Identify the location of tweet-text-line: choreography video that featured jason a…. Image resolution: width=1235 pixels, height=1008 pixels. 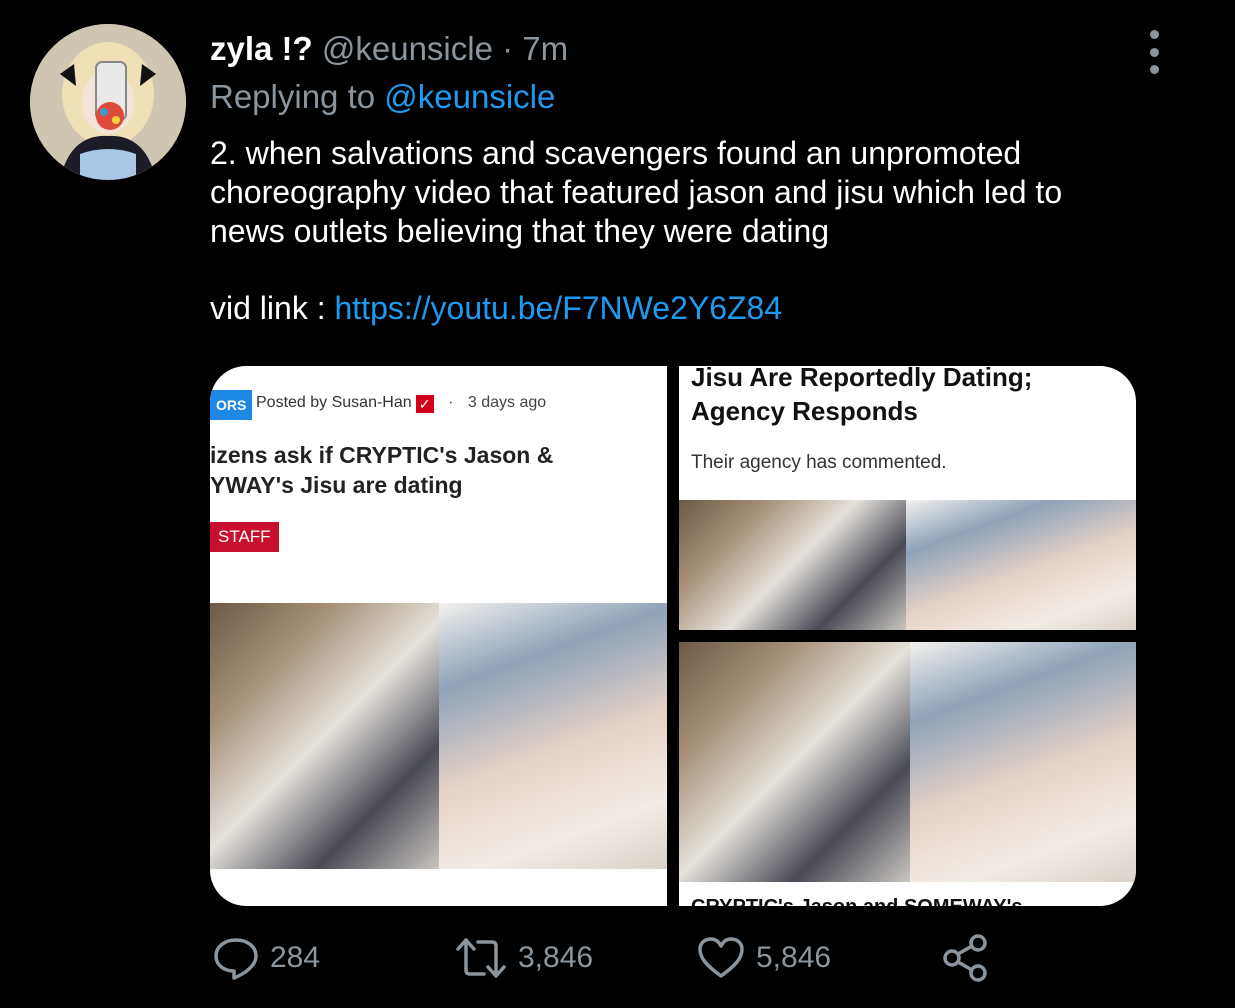
(636, 192).